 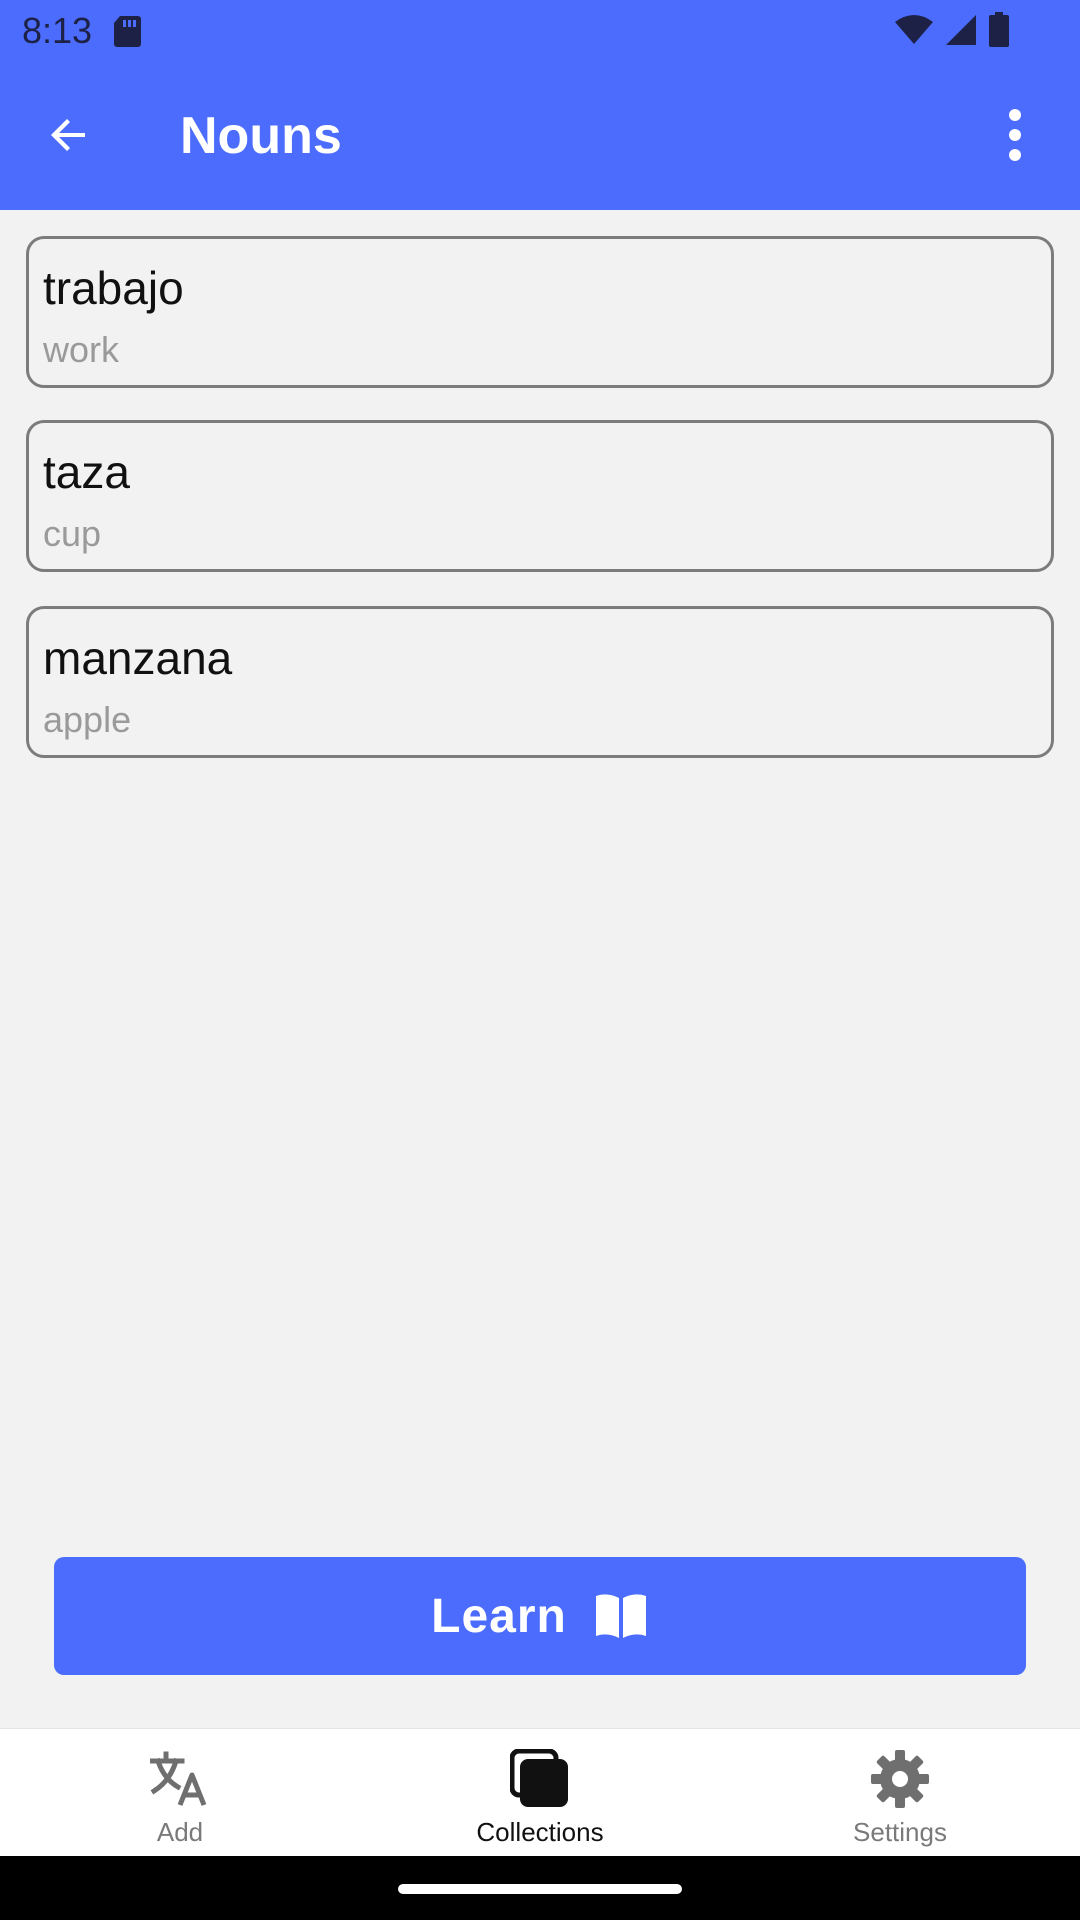 What do you see at coordinates (113, 288) in the screenshot?
I see `word-text: trabajo` at bounding box center [113, 288].